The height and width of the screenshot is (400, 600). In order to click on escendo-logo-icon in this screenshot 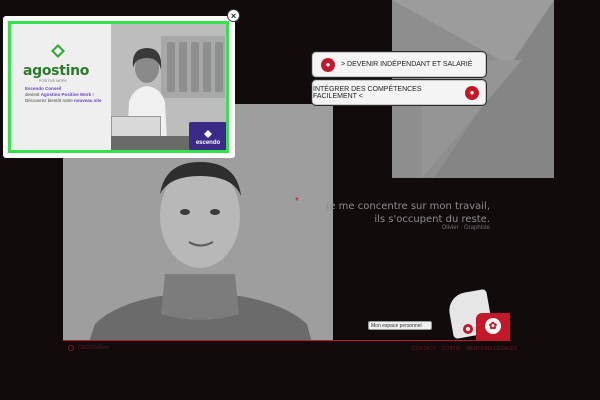, I will do `click(208, 134)`.